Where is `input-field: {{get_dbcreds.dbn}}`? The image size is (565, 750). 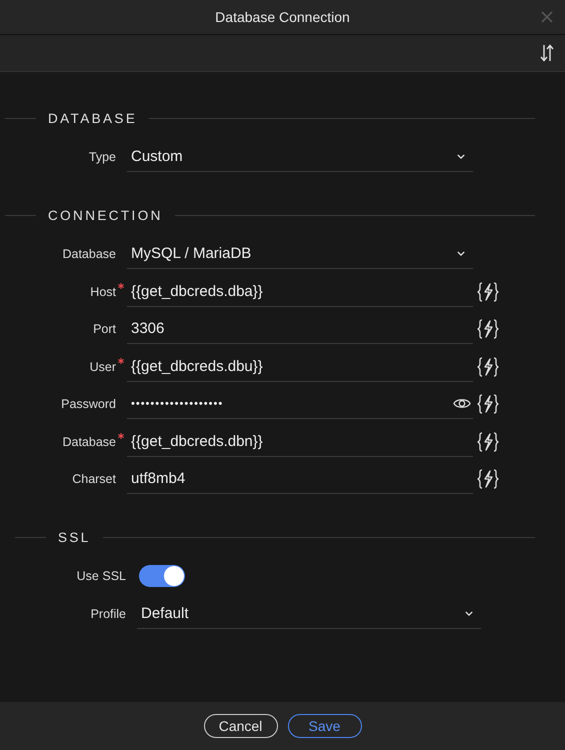
input-field: {{get_dbcreds.dbn}} is located at coordinates (300, 441).